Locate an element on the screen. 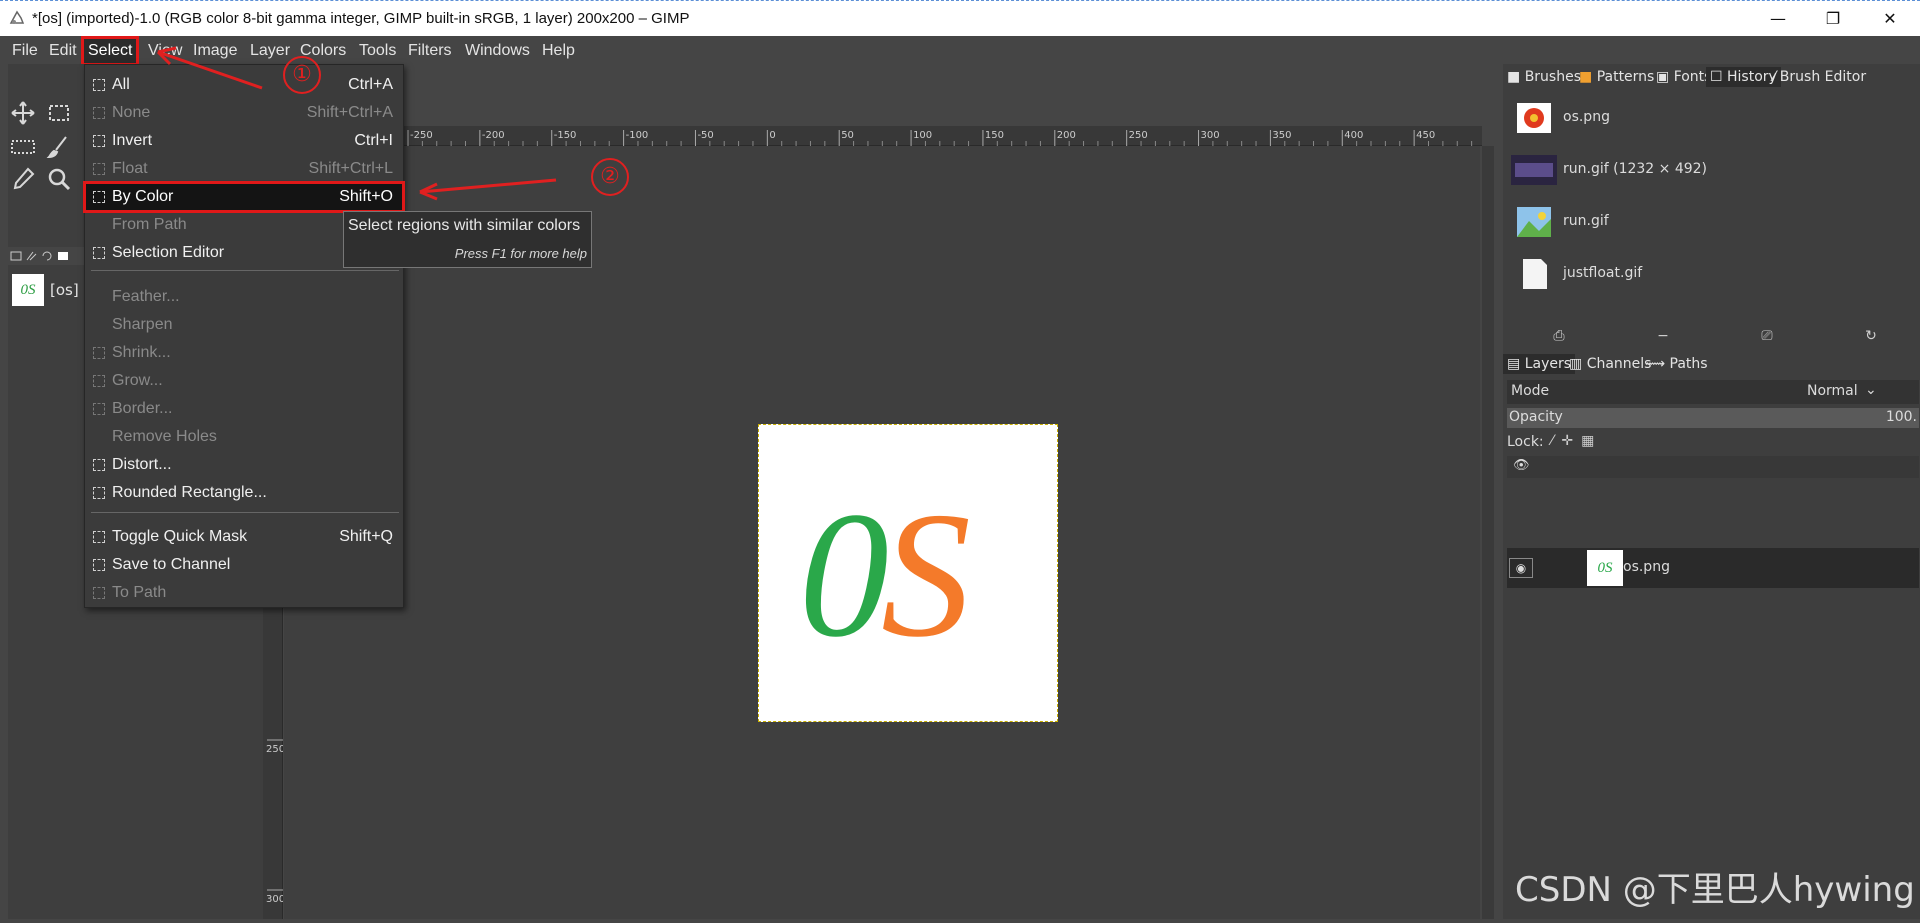  history-item: justfloat.gif is located at coordinates (1712, 275).